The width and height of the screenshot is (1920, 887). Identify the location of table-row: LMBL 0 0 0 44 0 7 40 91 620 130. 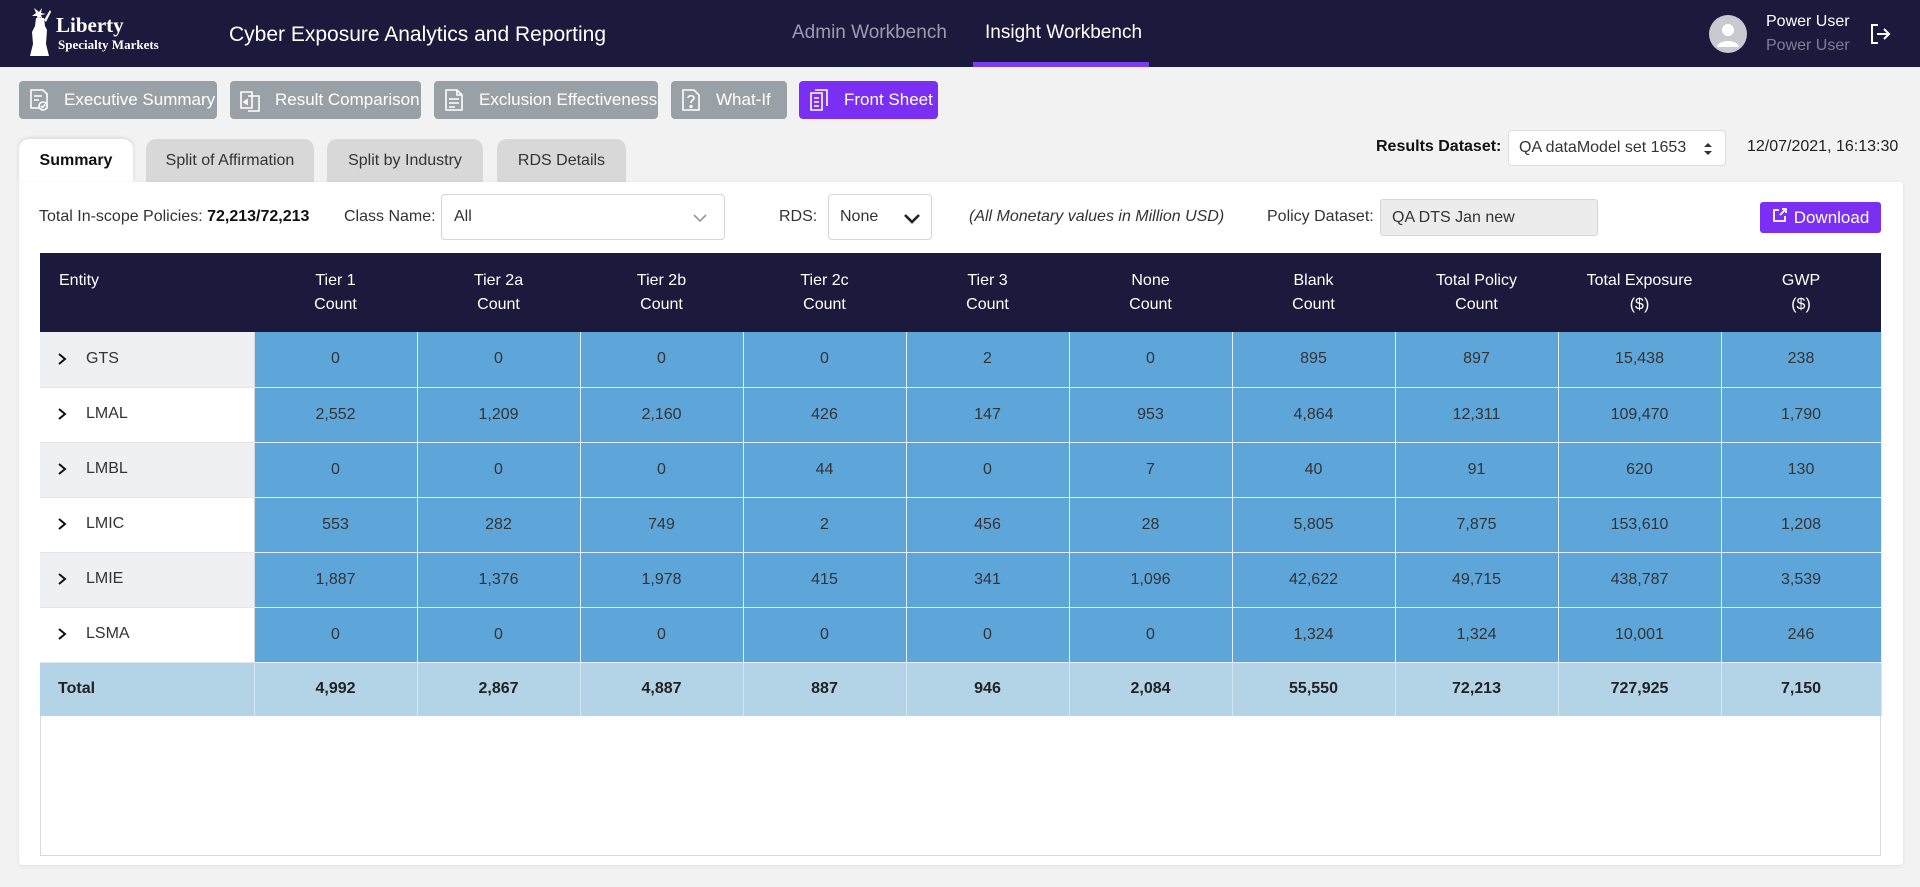
(961, 470).